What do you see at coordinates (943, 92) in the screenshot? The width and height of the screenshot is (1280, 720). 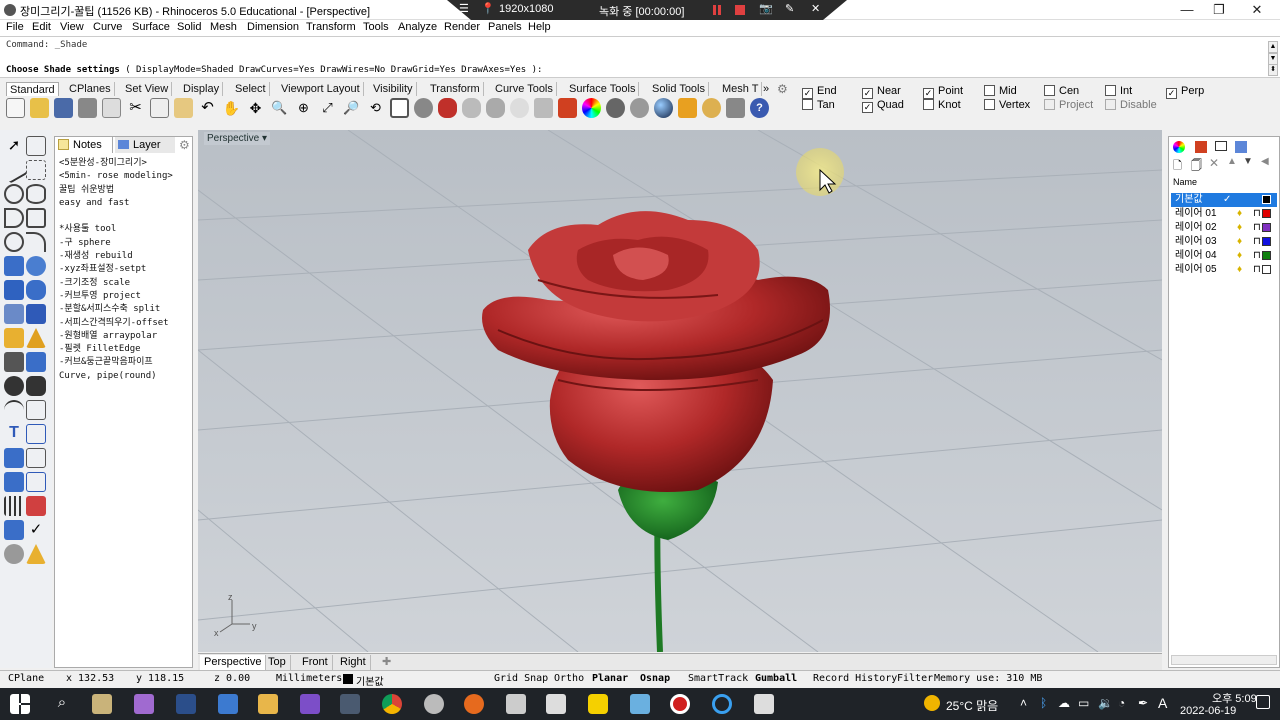 I see `osnap-point: ✓ Point` at bounding box center [943, 92].